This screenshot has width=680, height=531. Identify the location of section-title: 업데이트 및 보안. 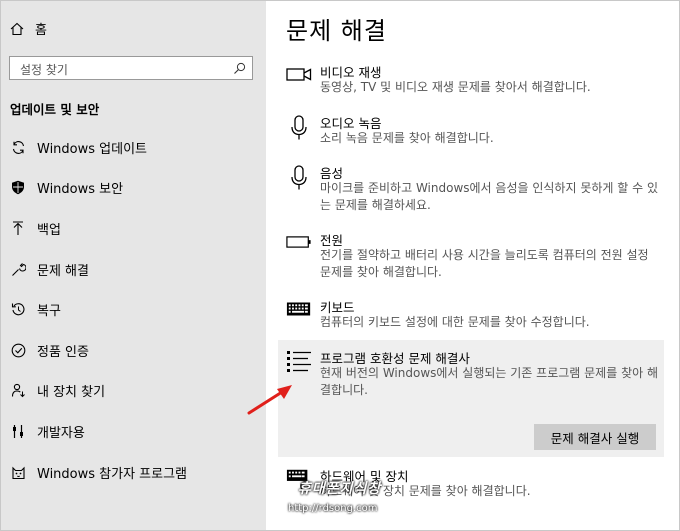
(55, 109).